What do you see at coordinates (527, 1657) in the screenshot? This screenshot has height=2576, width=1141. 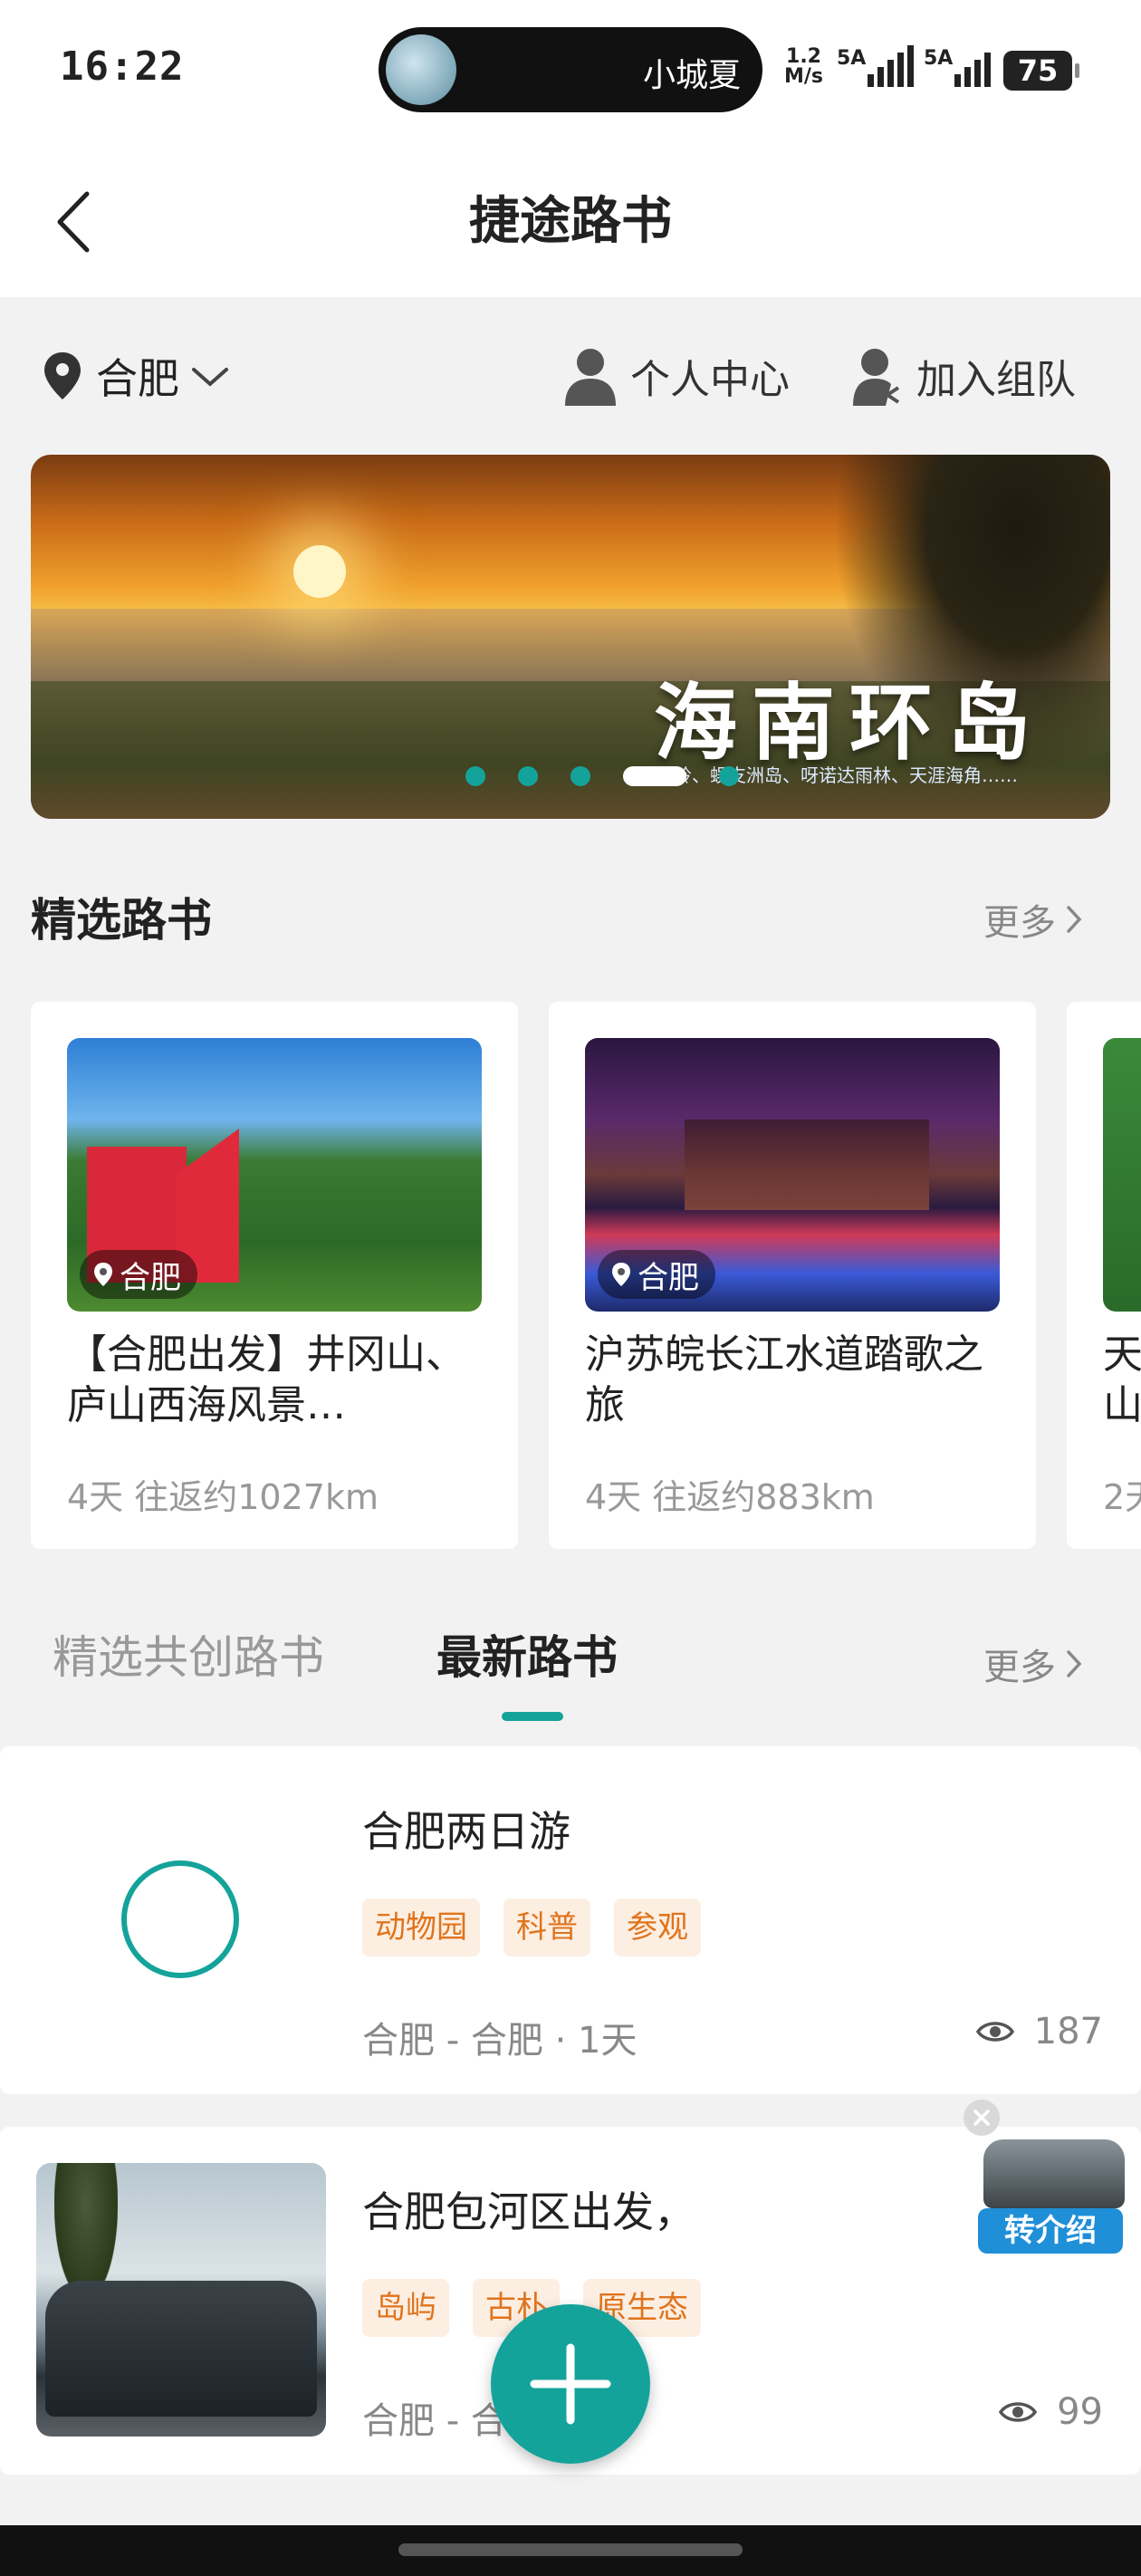 I see `tab-latest: 最新路书` at bounding box center [527, 1657].